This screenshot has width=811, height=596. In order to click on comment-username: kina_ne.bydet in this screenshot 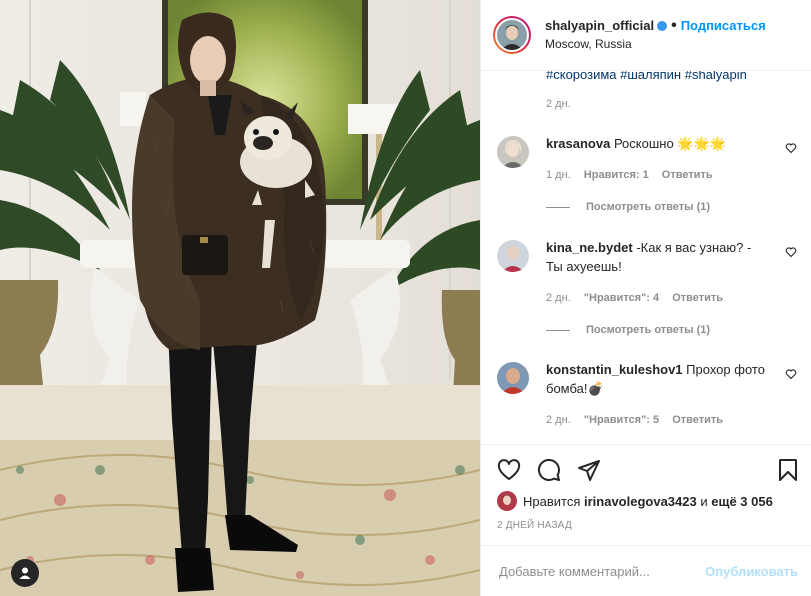, I will do `click(589, 247)`.